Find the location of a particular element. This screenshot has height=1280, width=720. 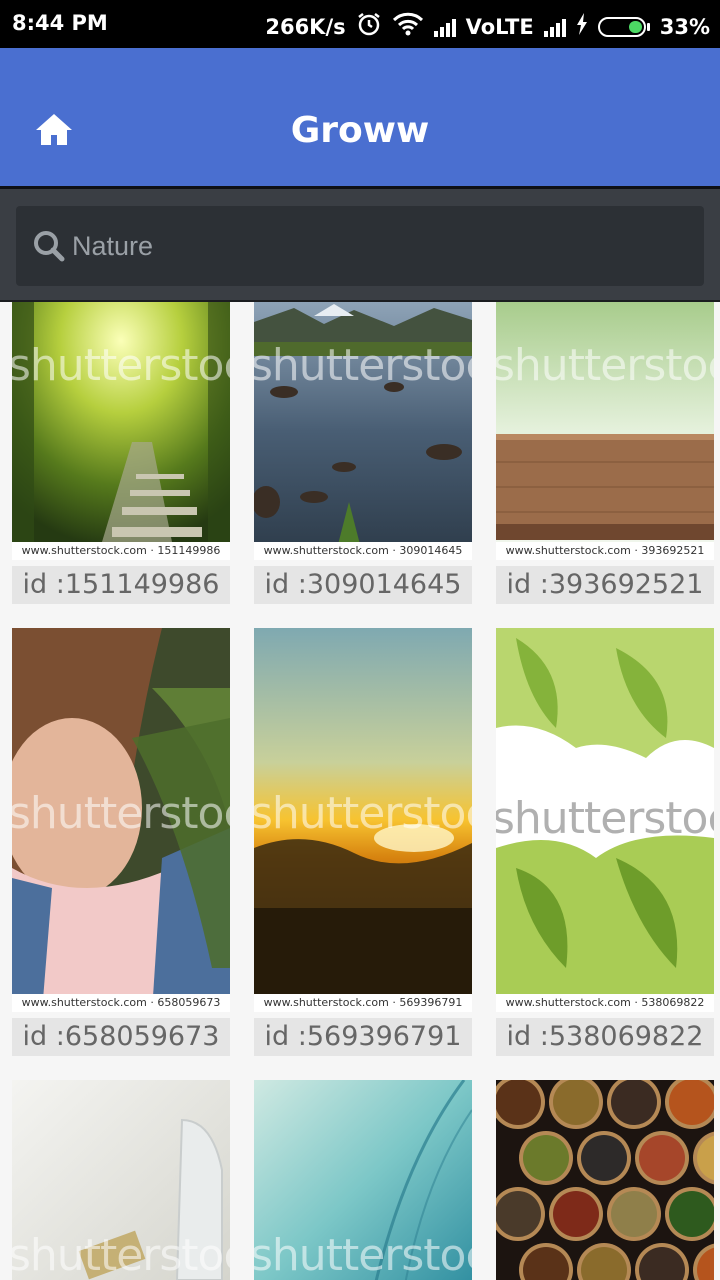

image-id-label: id :309014645 is located at coordinates (363, 585).